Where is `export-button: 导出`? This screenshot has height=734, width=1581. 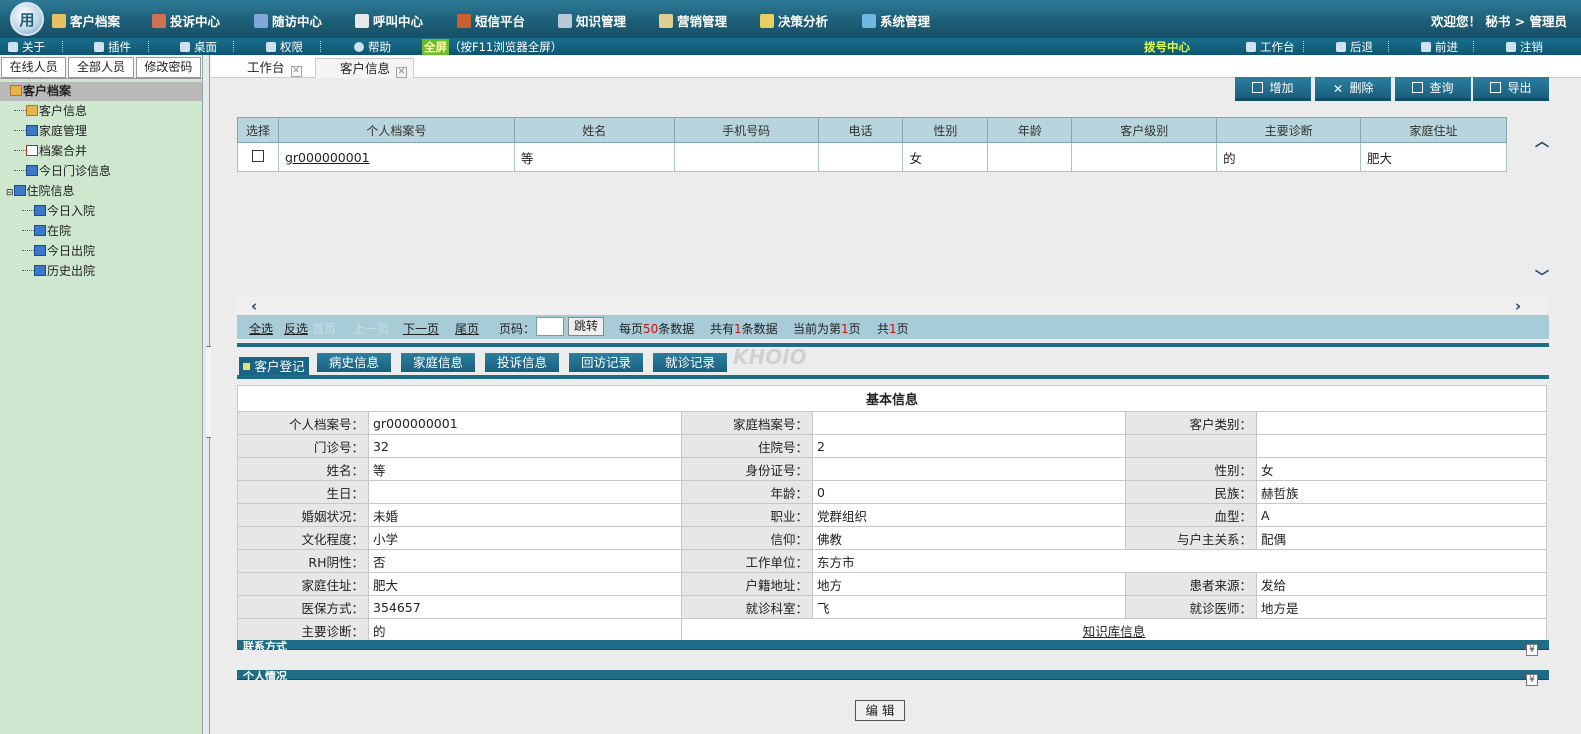
export-button: 导出 is located at coordinates (1511, 89).